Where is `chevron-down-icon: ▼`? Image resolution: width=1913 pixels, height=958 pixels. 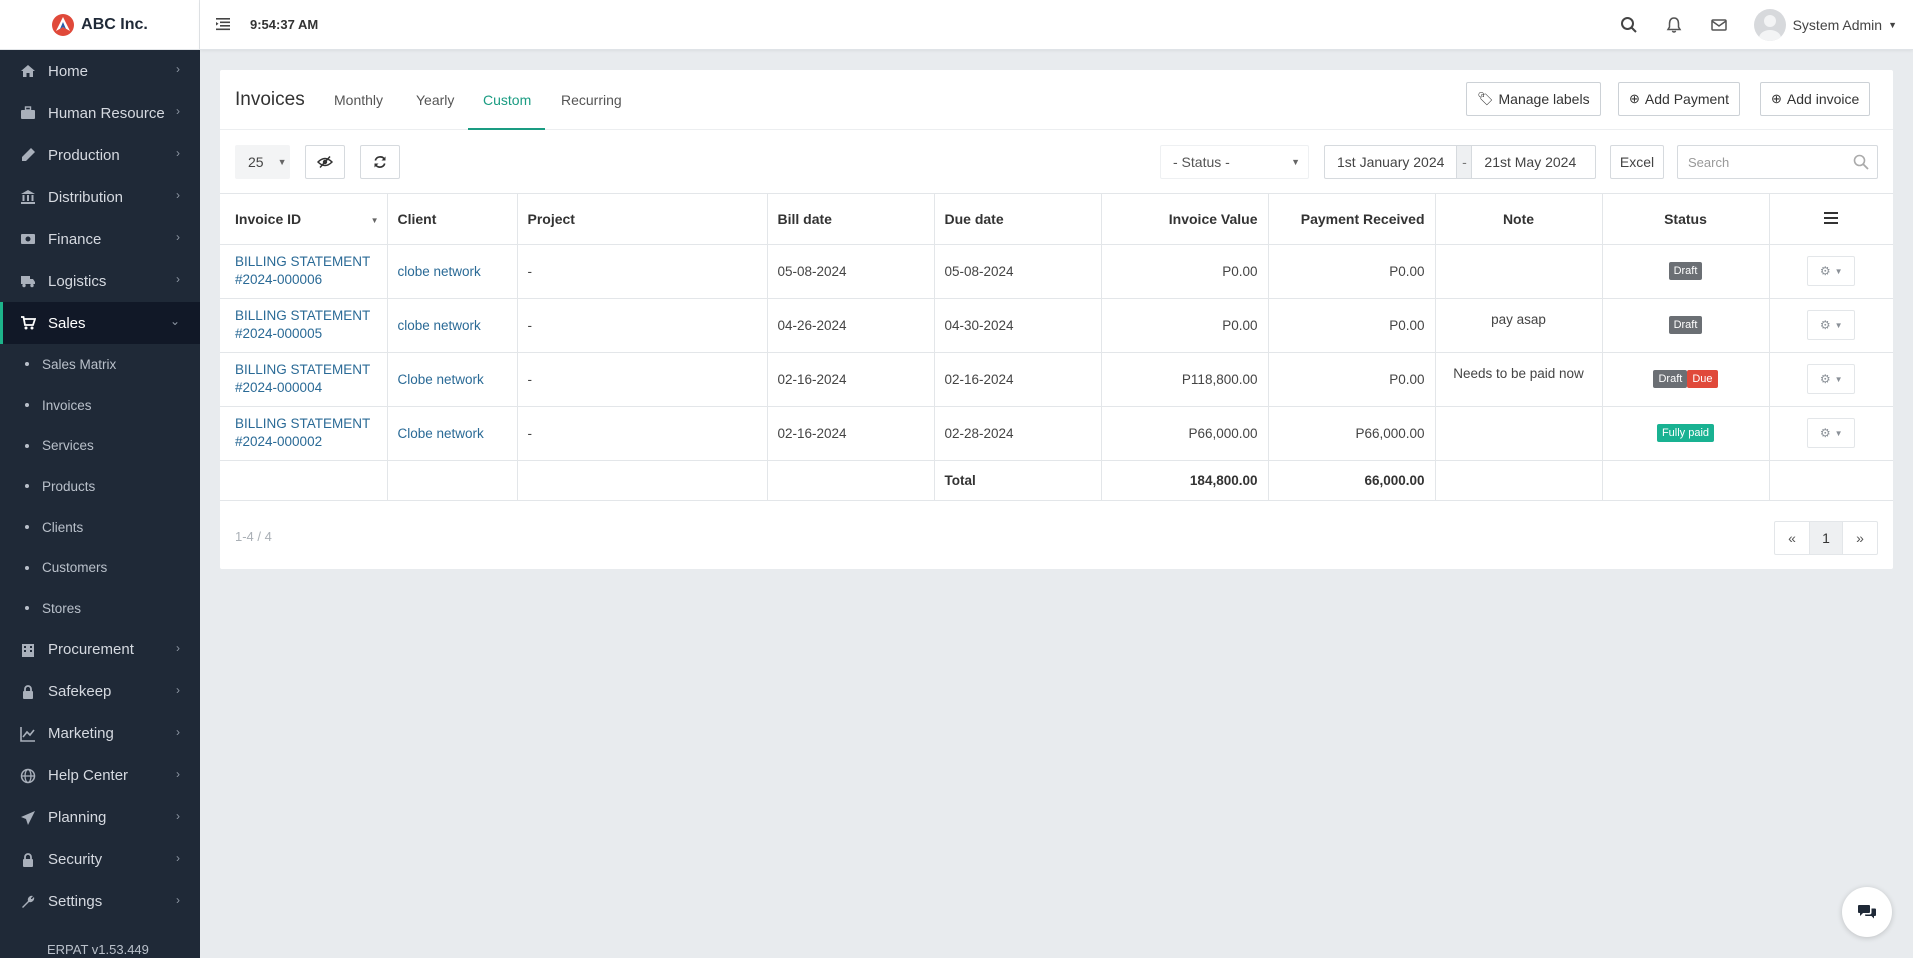
chevron-down-icon: ▼ is located at coordinates (1892, 25).